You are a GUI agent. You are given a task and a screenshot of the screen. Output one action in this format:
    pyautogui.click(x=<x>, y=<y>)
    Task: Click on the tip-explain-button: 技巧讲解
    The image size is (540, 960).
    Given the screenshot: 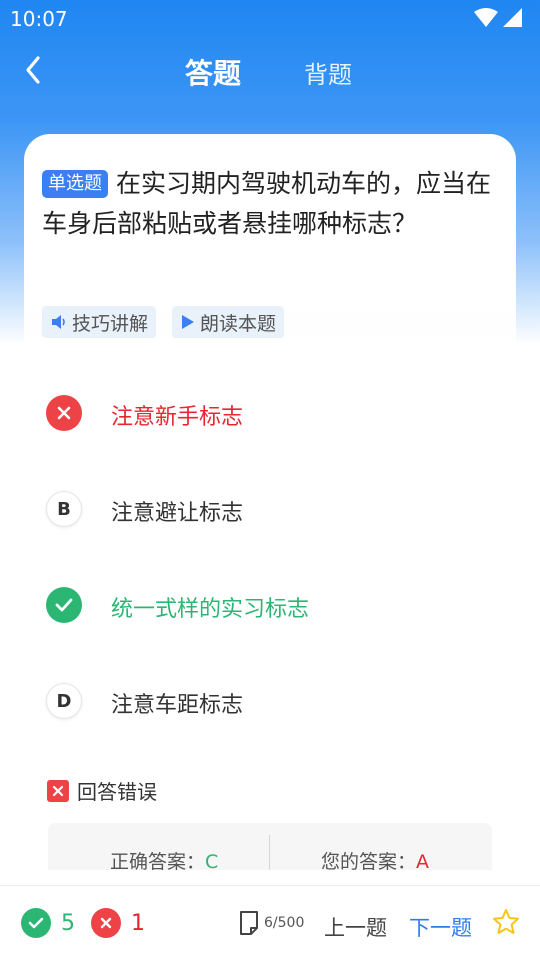 What is the action you would take?
    pyautogui.click(x=99, y=322)
    